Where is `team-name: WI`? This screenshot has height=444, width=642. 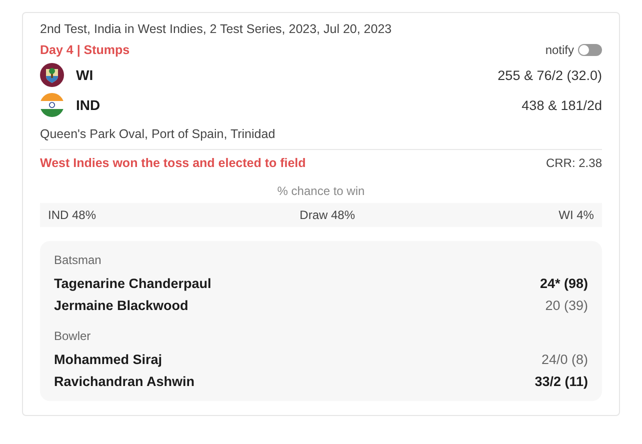 team-name: WI is located at coordinates (85, 75).